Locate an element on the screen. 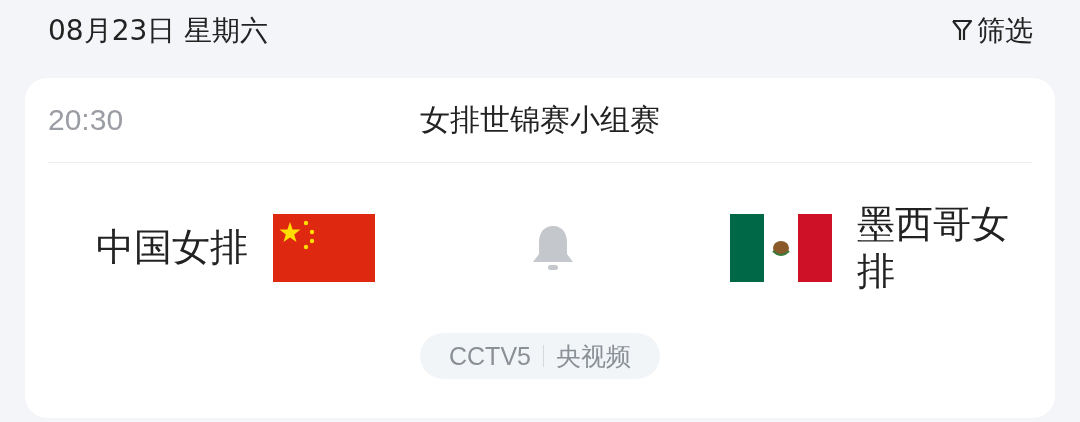  team-name: 墨西哥女排 is located at coordinates (933, 247).